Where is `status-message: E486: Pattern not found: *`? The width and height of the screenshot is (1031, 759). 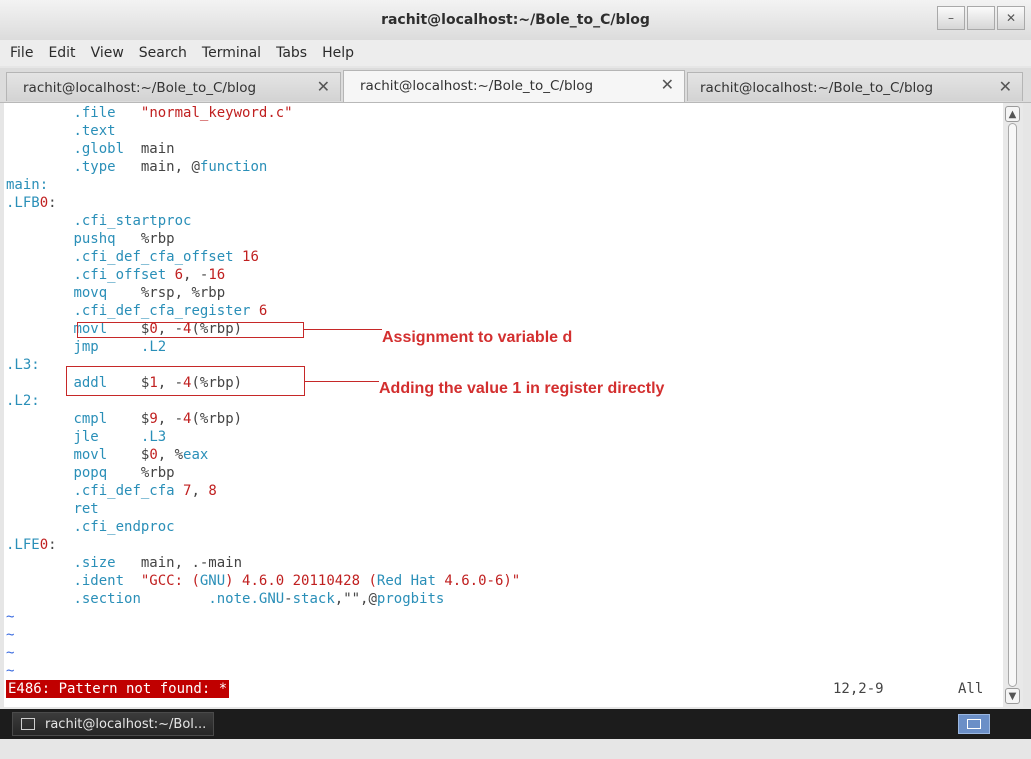 status-message: E486: Pattern not found: * is located at coordinates (118, 689).